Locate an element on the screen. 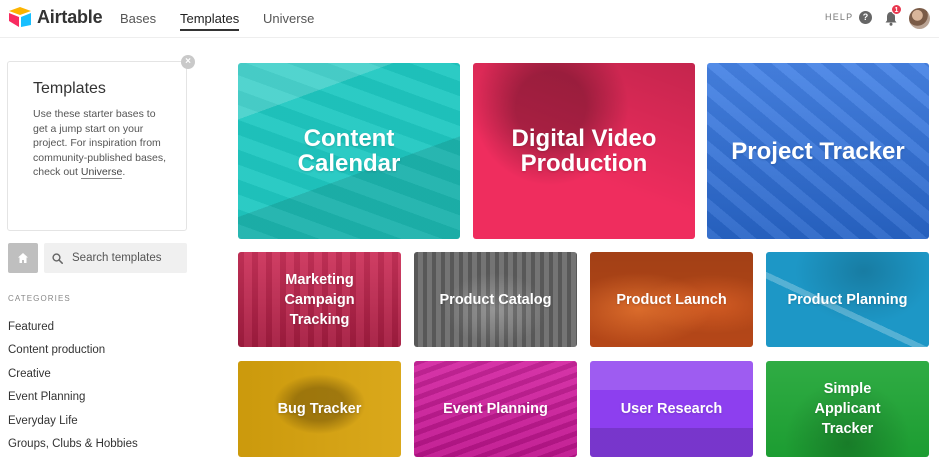 Image resolution: width=939 pixels, height=462 pixels. template-title: Event Planning is located at coordinates (495, 409).